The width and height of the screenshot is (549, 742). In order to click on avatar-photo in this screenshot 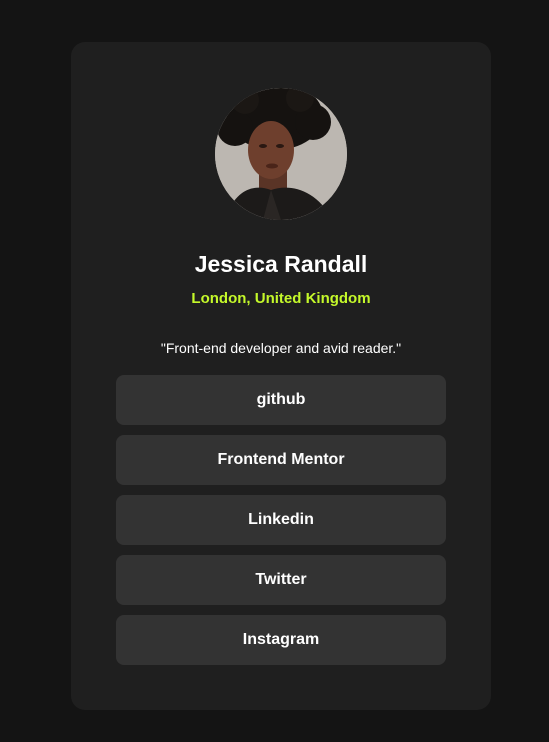, I will do `click(281, 154)`.